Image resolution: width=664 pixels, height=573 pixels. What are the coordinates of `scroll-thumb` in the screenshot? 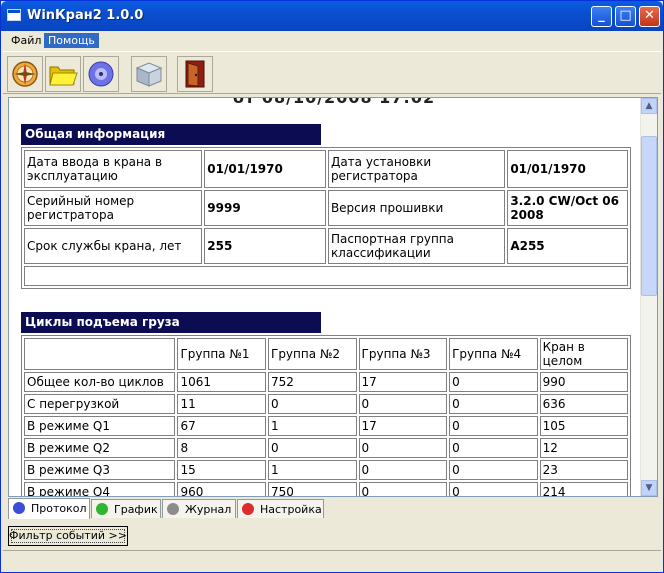 It's located at (649, 216).